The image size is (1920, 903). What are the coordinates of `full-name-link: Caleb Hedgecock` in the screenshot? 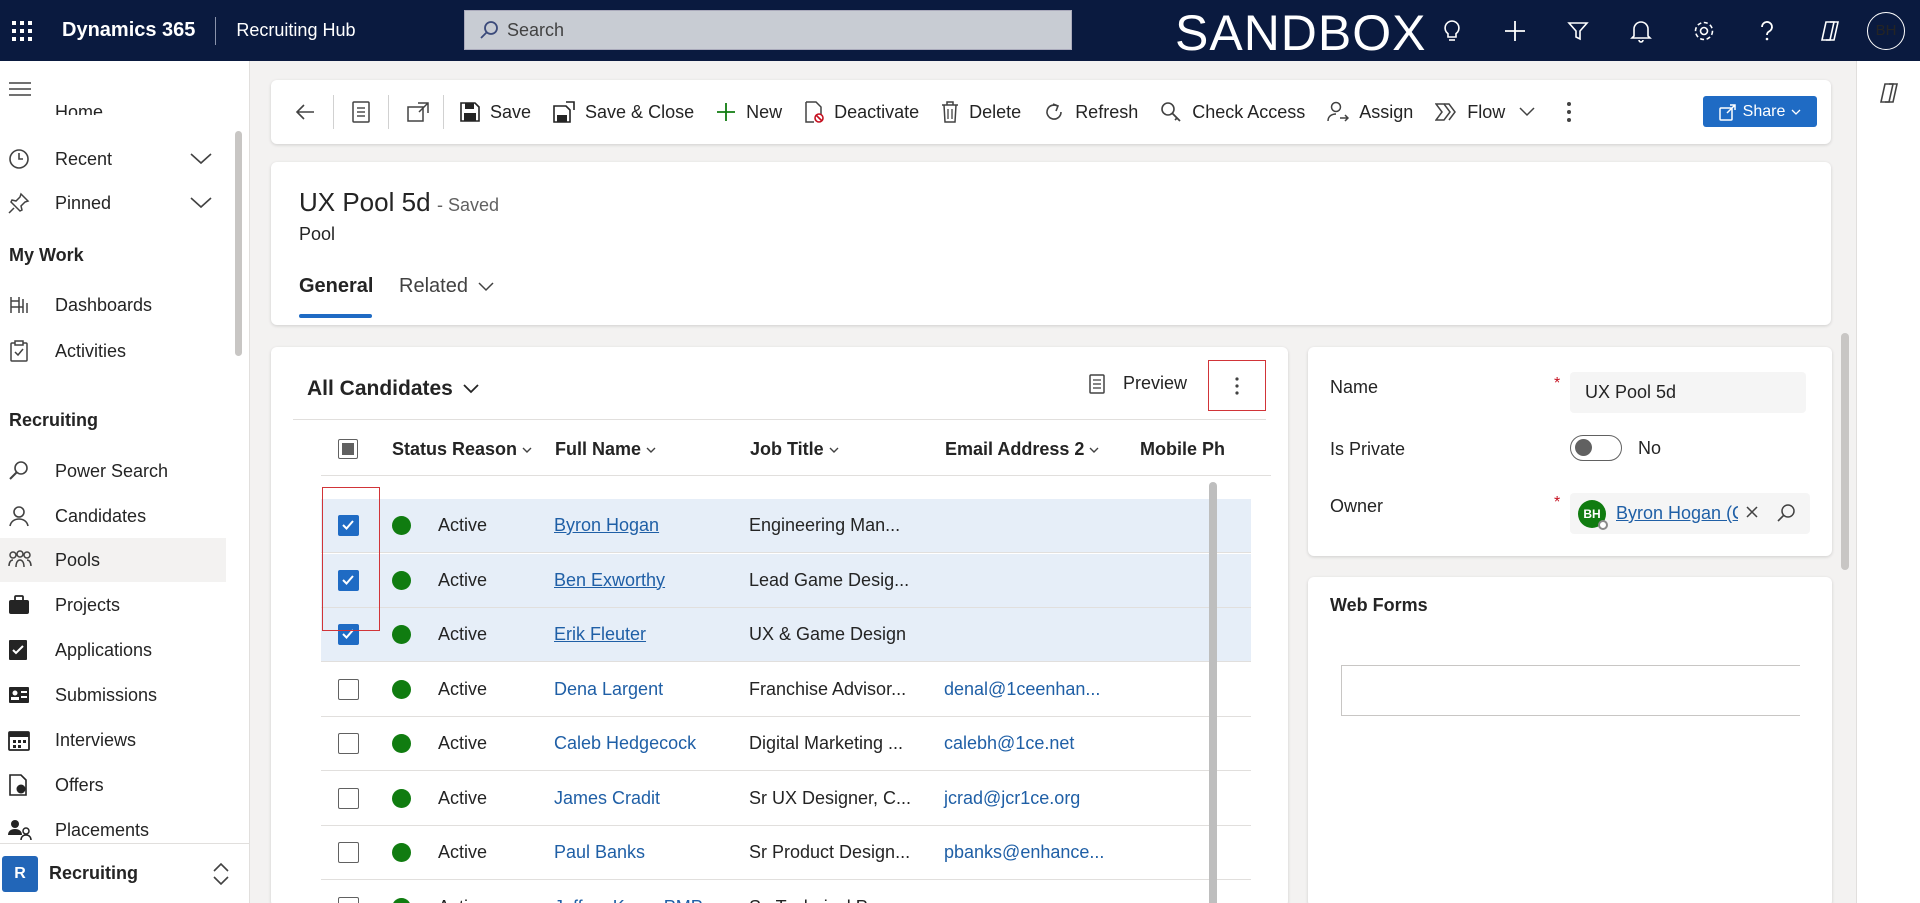 It's located at (625, 743).